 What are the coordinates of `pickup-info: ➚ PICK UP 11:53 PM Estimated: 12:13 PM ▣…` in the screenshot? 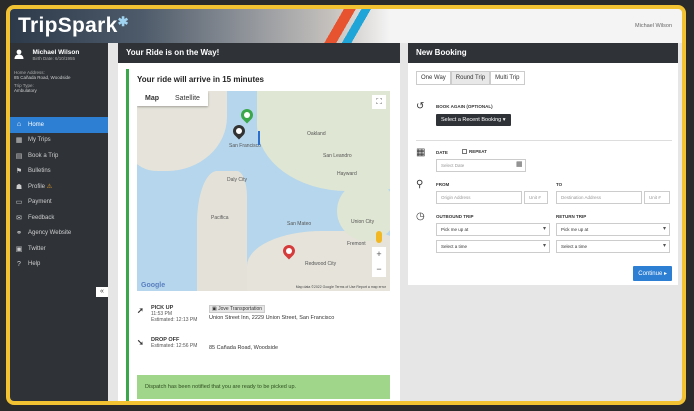 It's located at (262, 314).